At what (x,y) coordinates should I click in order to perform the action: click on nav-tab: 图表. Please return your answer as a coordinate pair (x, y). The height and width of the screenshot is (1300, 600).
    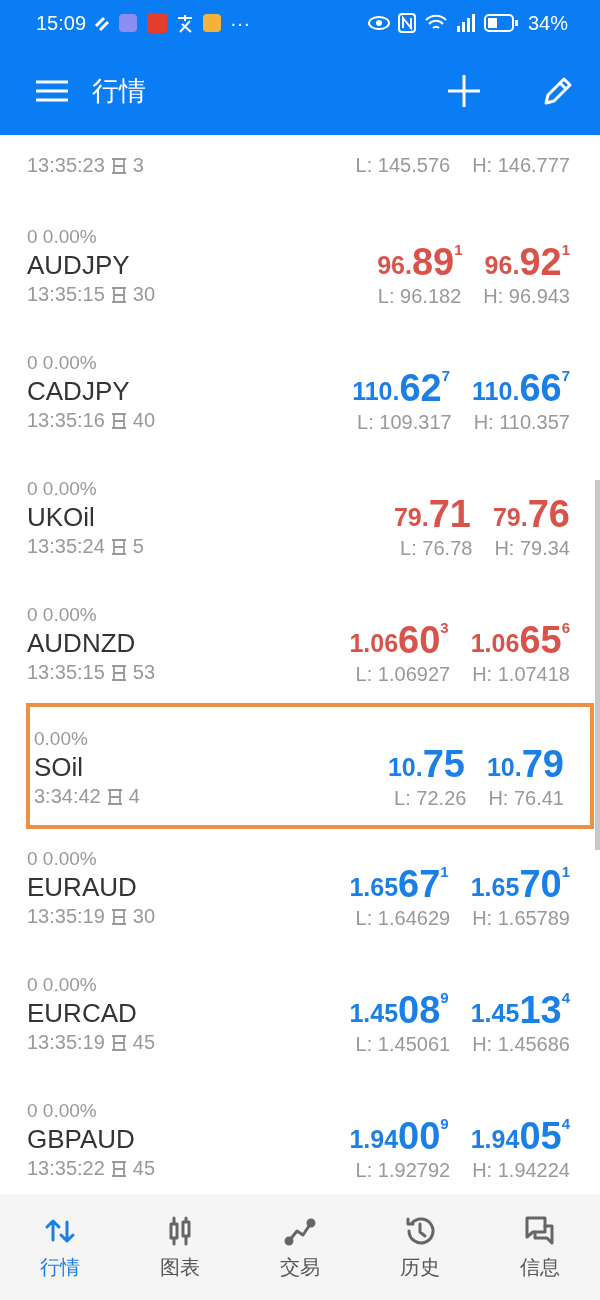
    Looking at the image, I should click on (180, 1247).